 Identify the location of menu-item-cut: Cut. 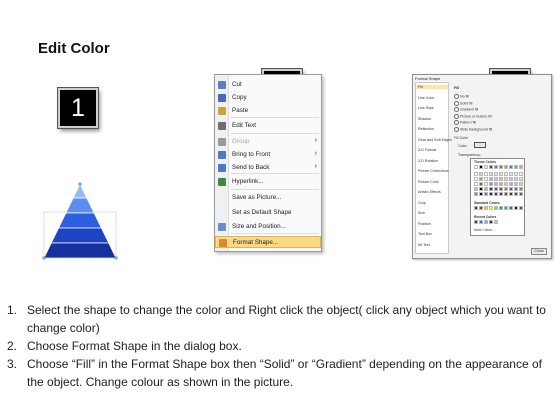
(268, 85).